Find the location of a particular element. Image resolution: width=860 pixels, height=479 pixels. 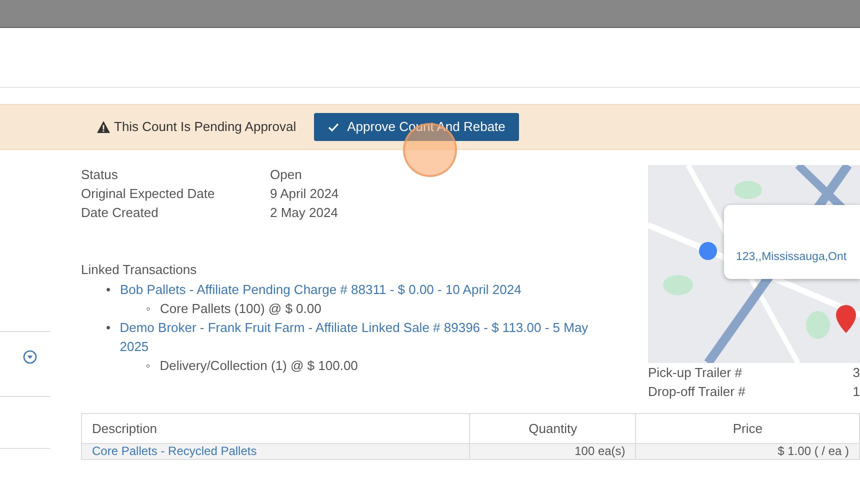

table-cell: $ 1.00 ( / ea ) is located at coordinates (813, 451).